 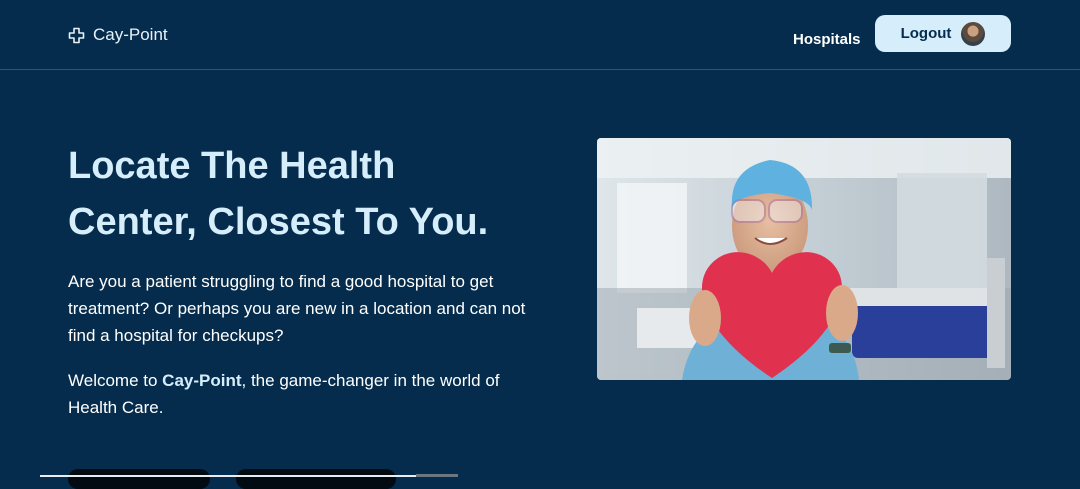 What do you see at coordinates (76, 35) in the screenshot?
I see `medical-cross-icon` at bounding box center [76, 35].